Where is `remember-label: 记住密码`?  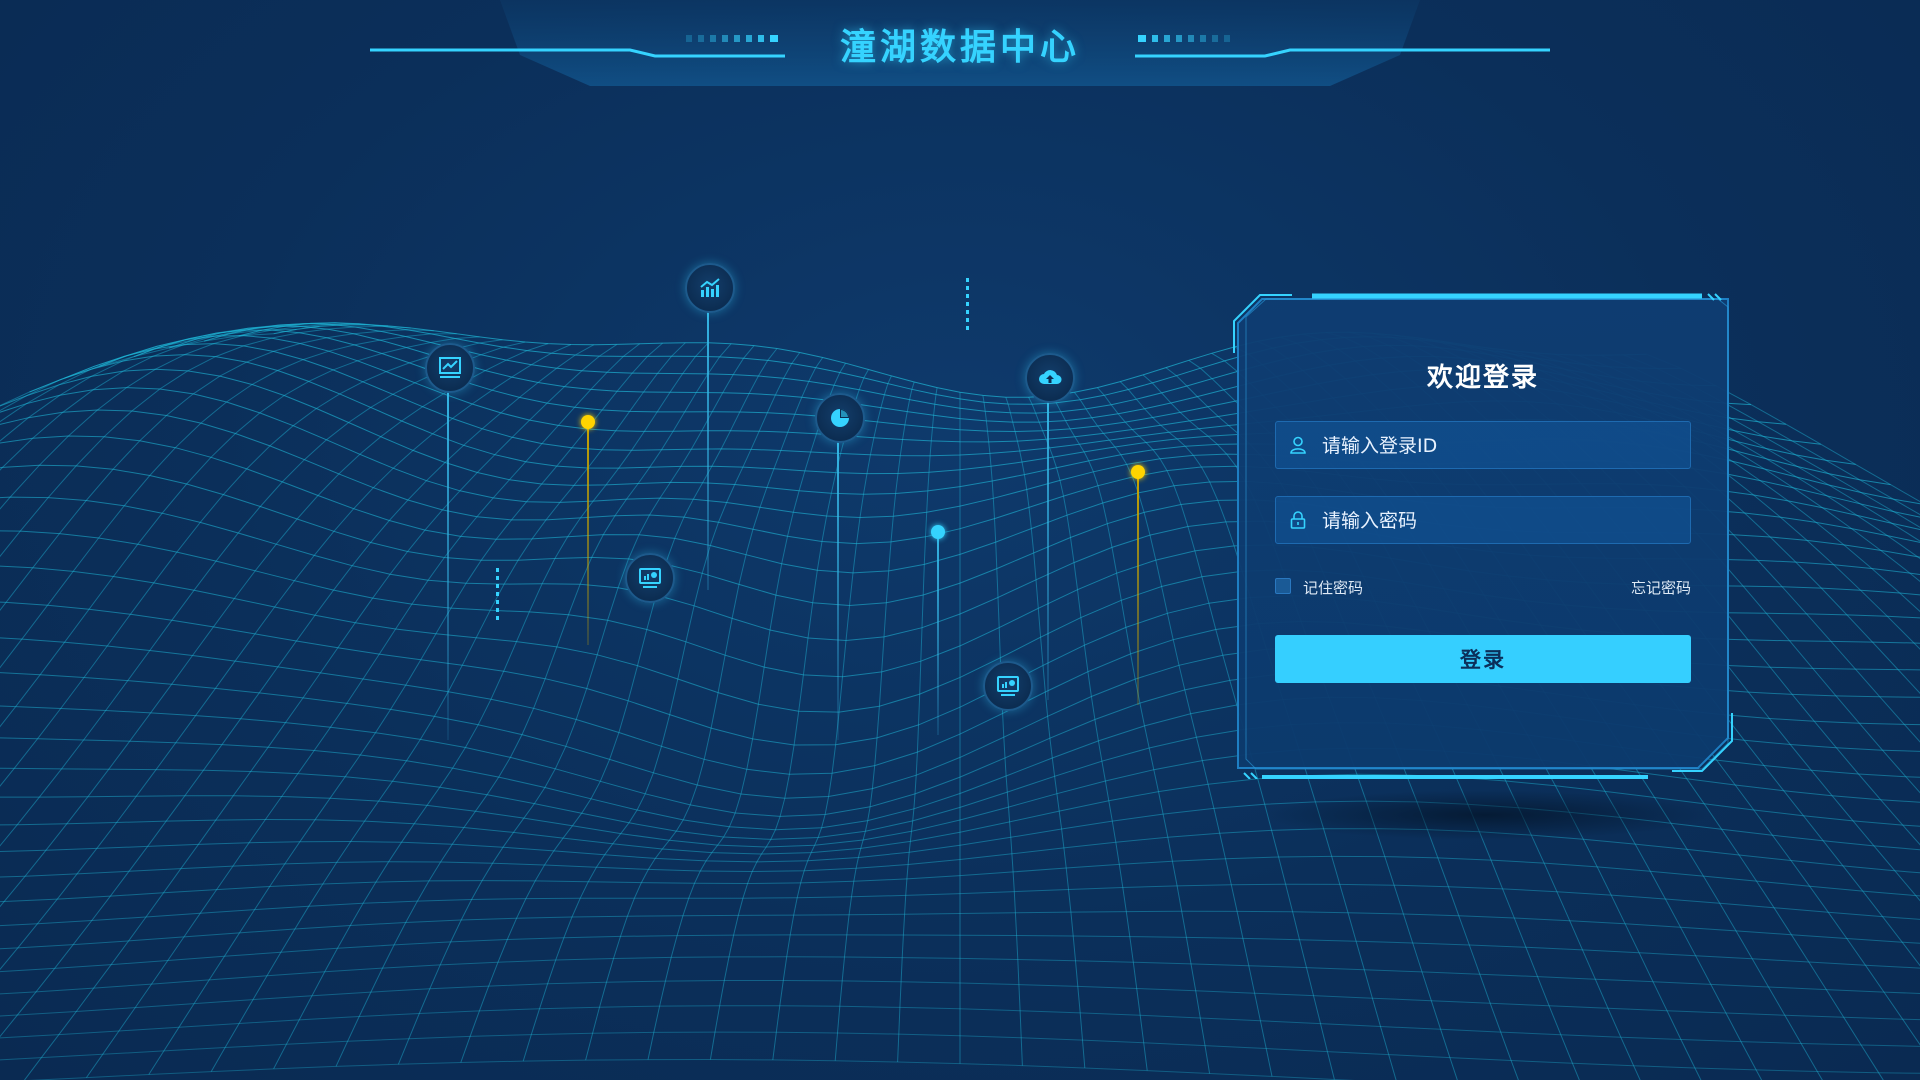
remember-label: 记住密码 is located at coordinates (1333, 587).